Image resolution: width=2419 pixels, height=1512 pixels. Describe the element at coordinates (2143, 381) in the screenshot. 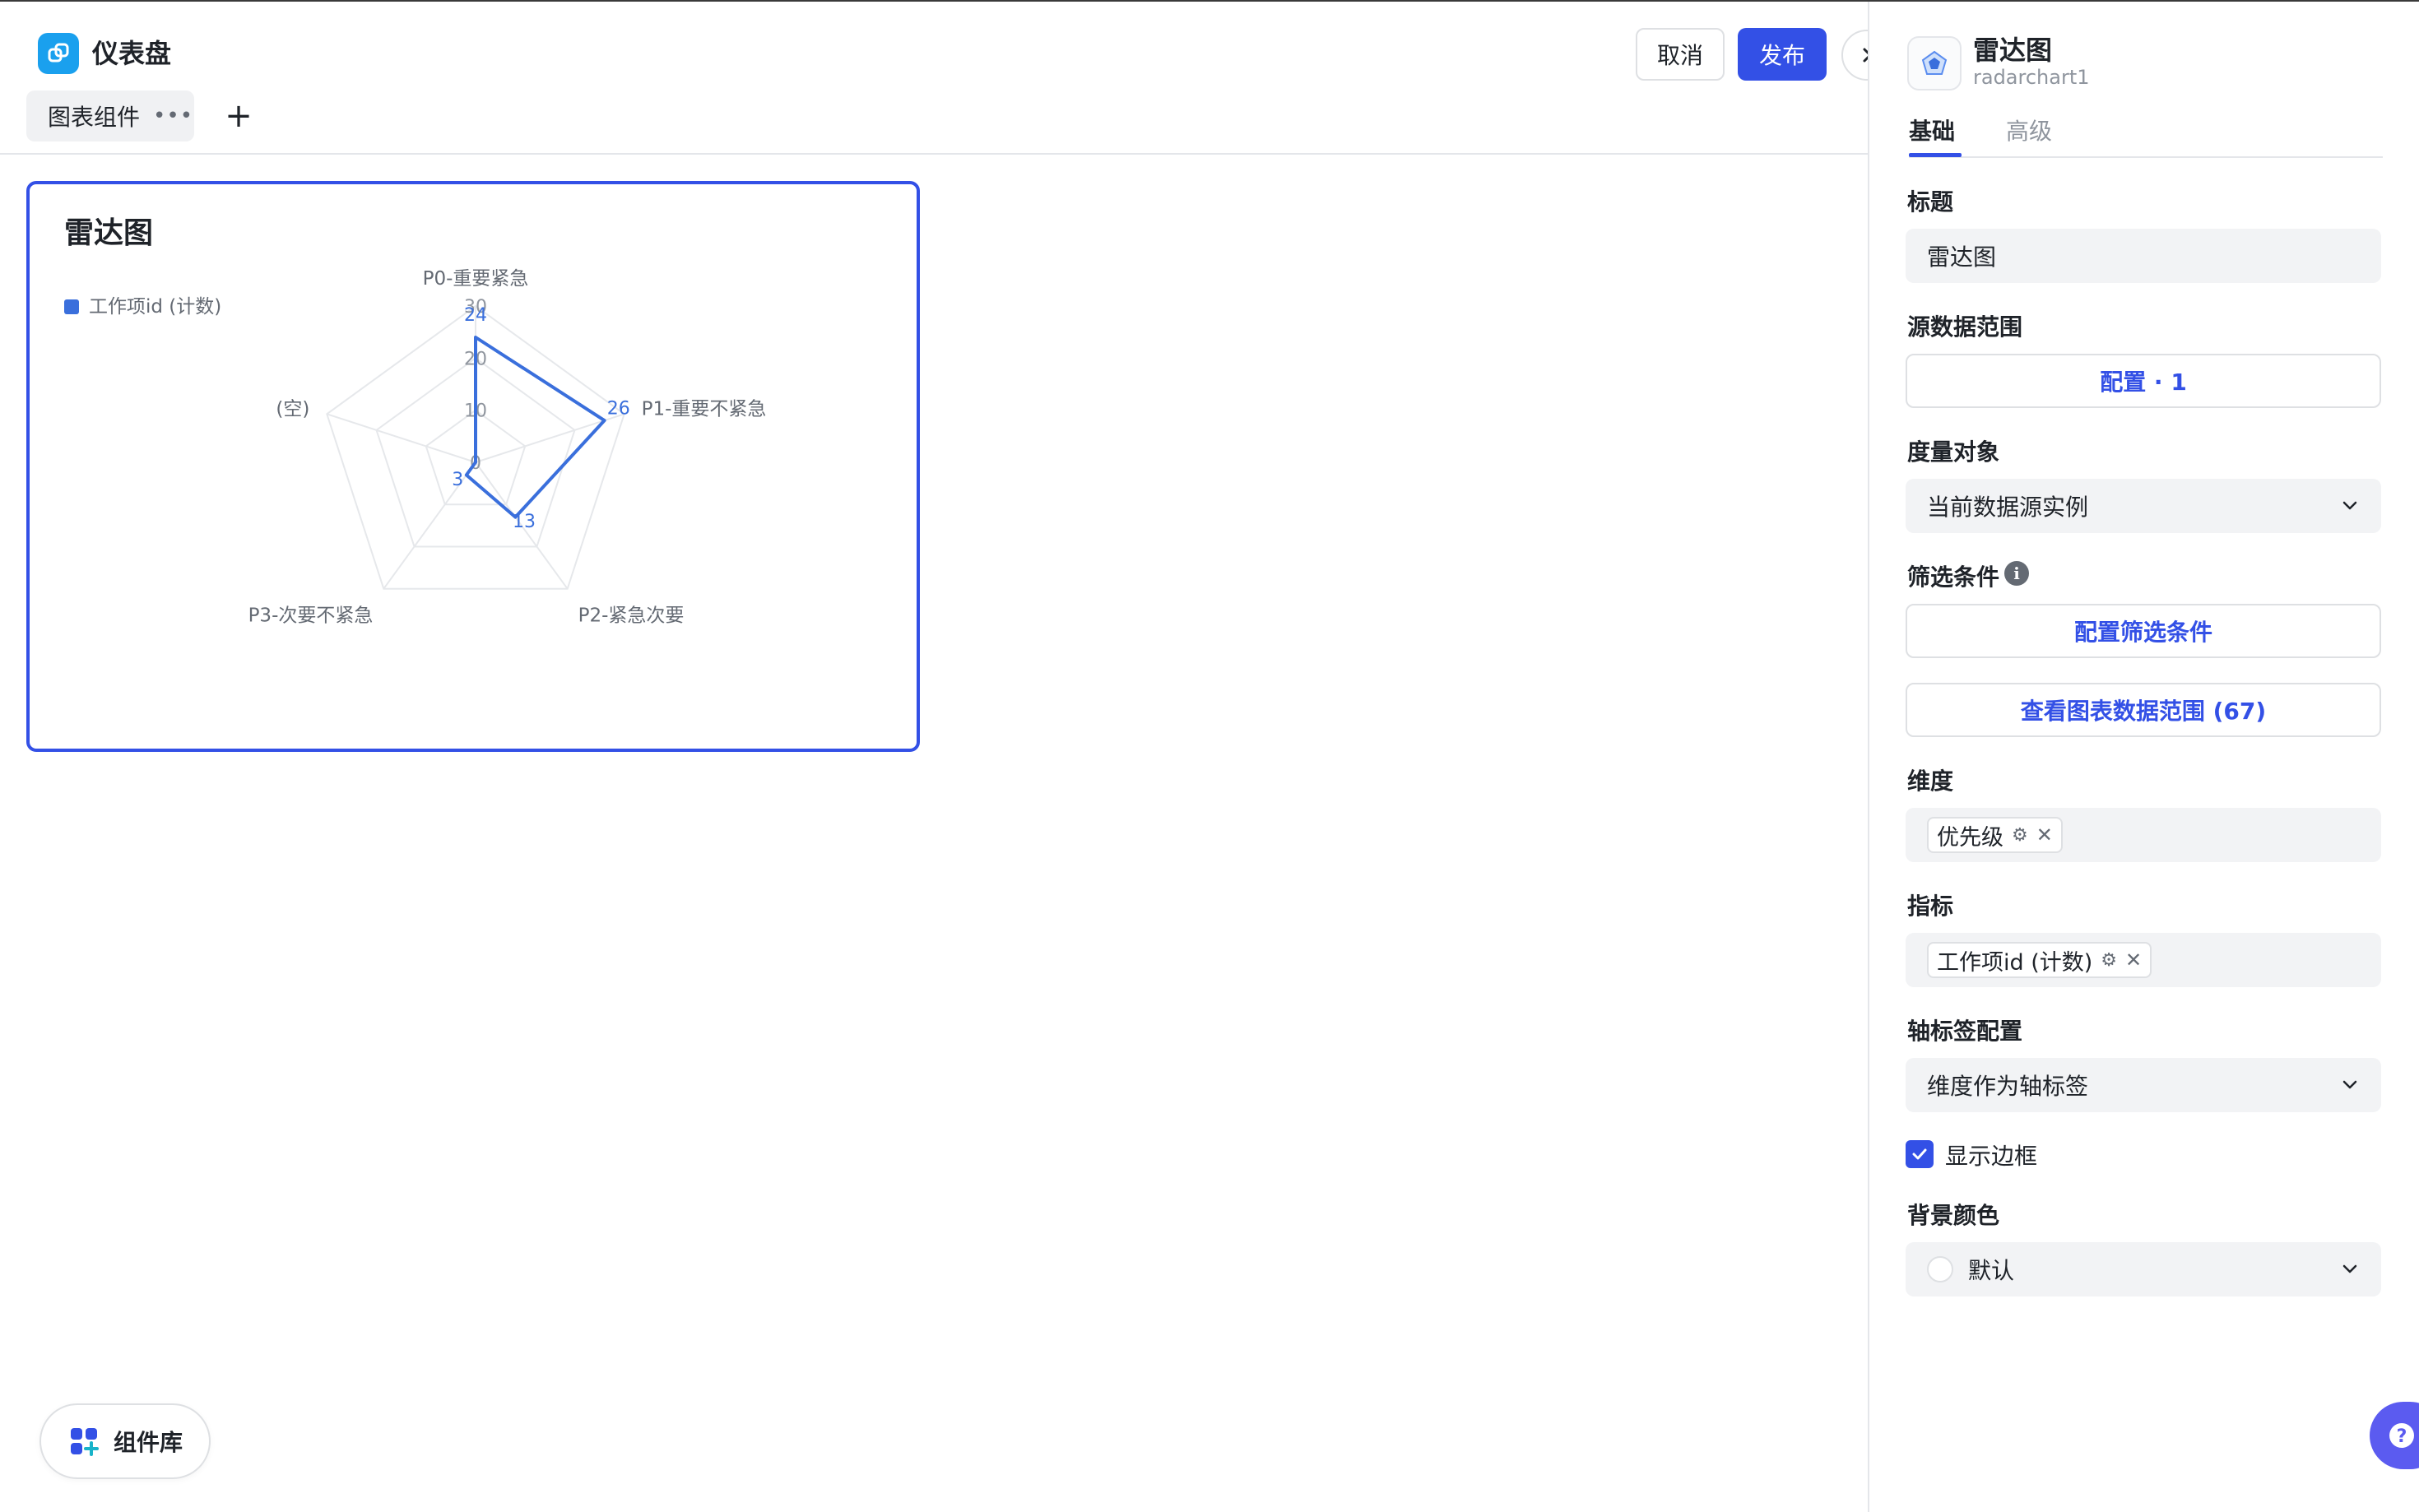

I see `configure-source-button: 配置 · 1` at that location.